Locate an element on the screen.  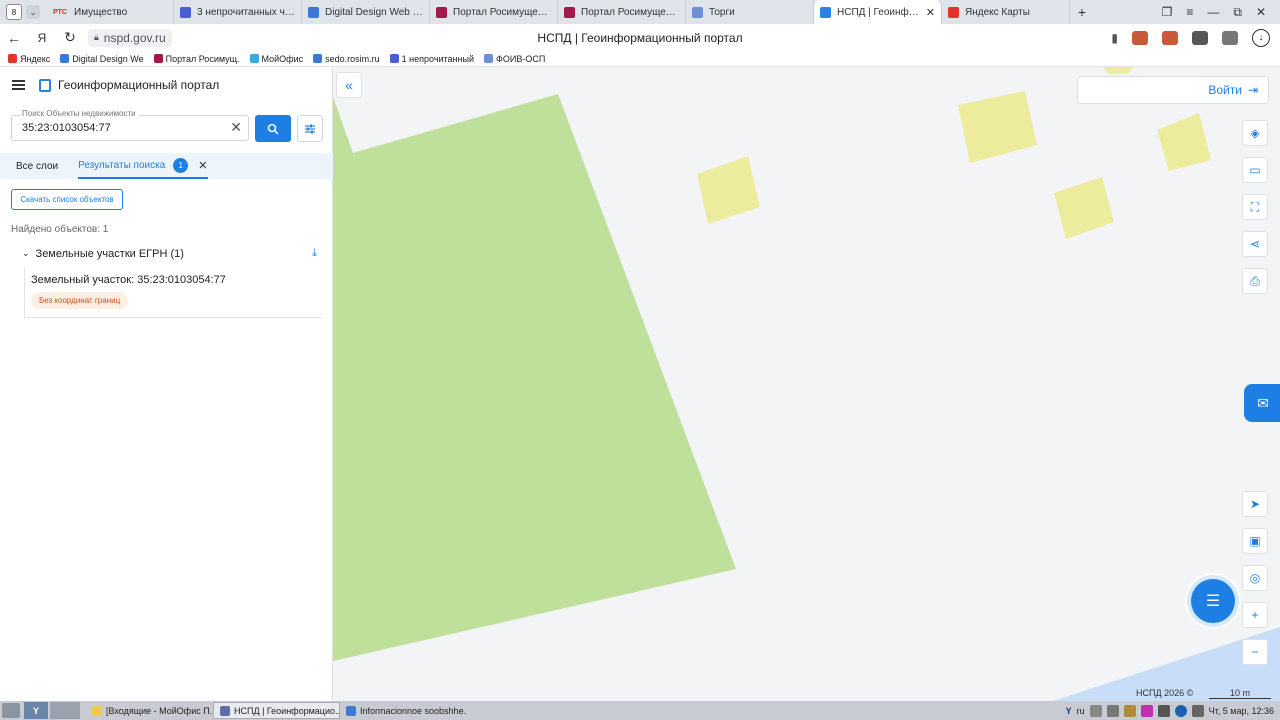
reload-button: ↻ is located at coordinates (70, 37).